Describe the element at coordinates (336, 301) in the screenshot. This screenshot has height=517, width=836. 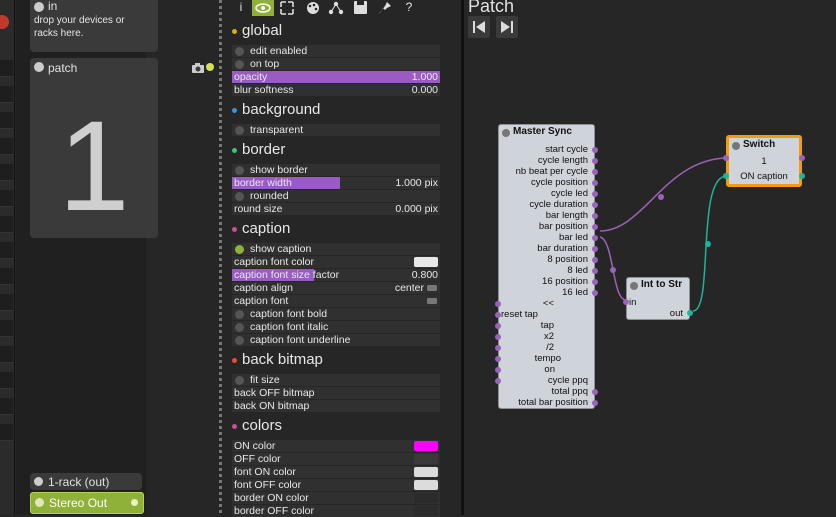
I see `caption-font-select: caption font` at that location.